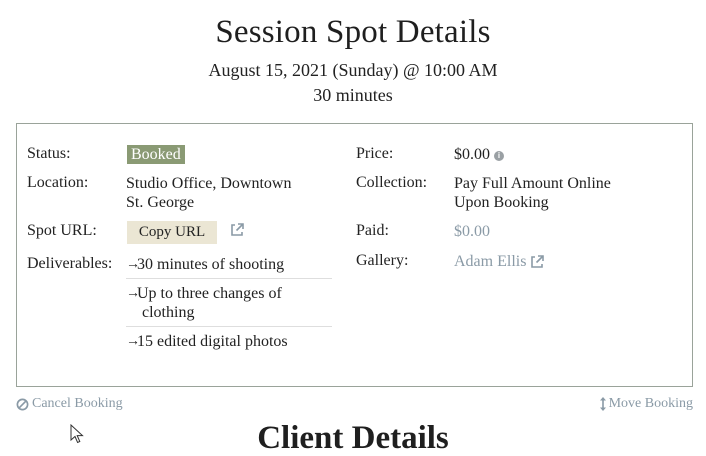 This screenshot has height=456, width=706. I want to click on location-label: Location:, so click(58, 182).